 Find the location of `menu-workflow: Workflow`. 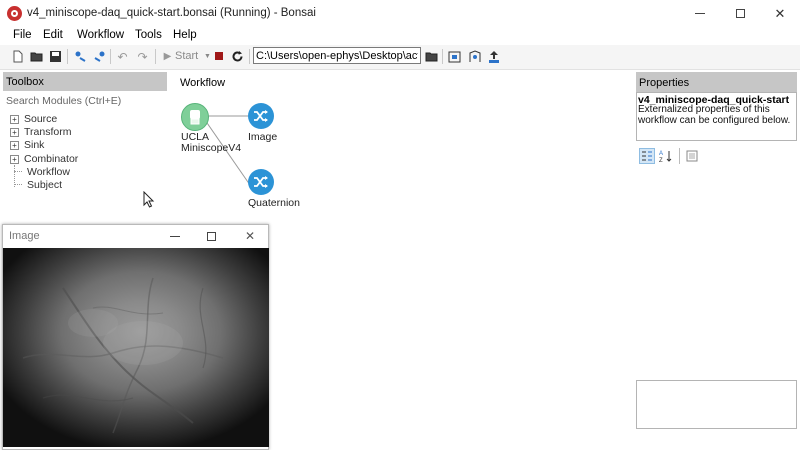

menu-workflow: Workflow is located at coordinates (100, 35).